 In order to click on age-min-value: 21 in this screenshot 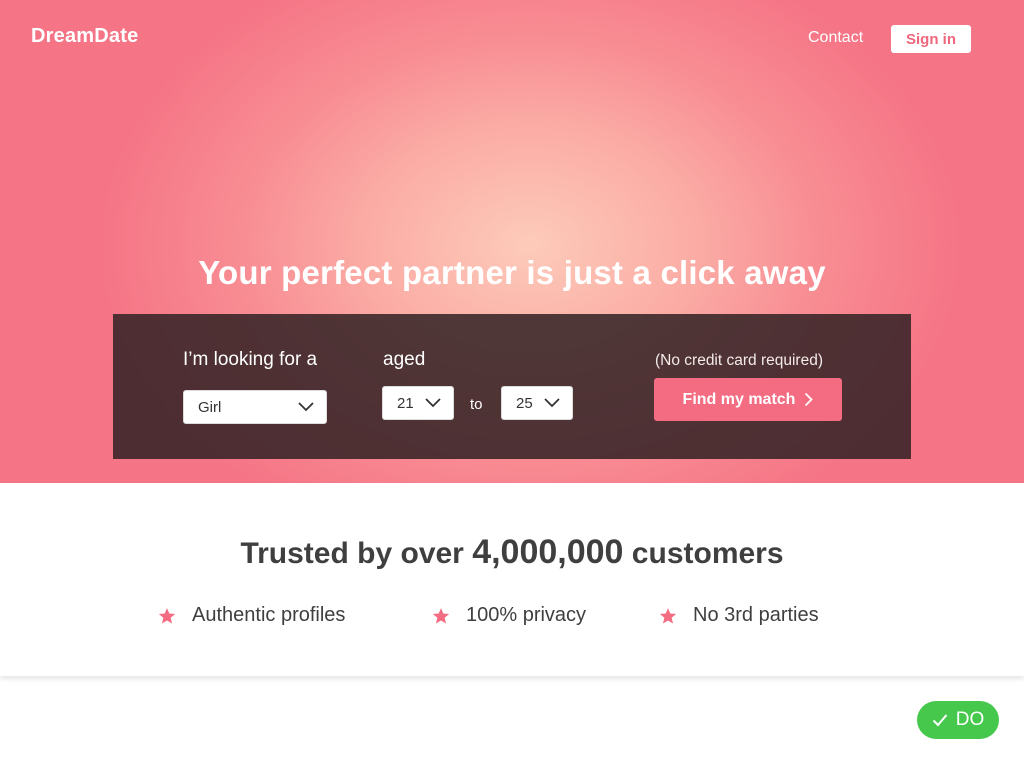, I will do `click(405, 403)`.